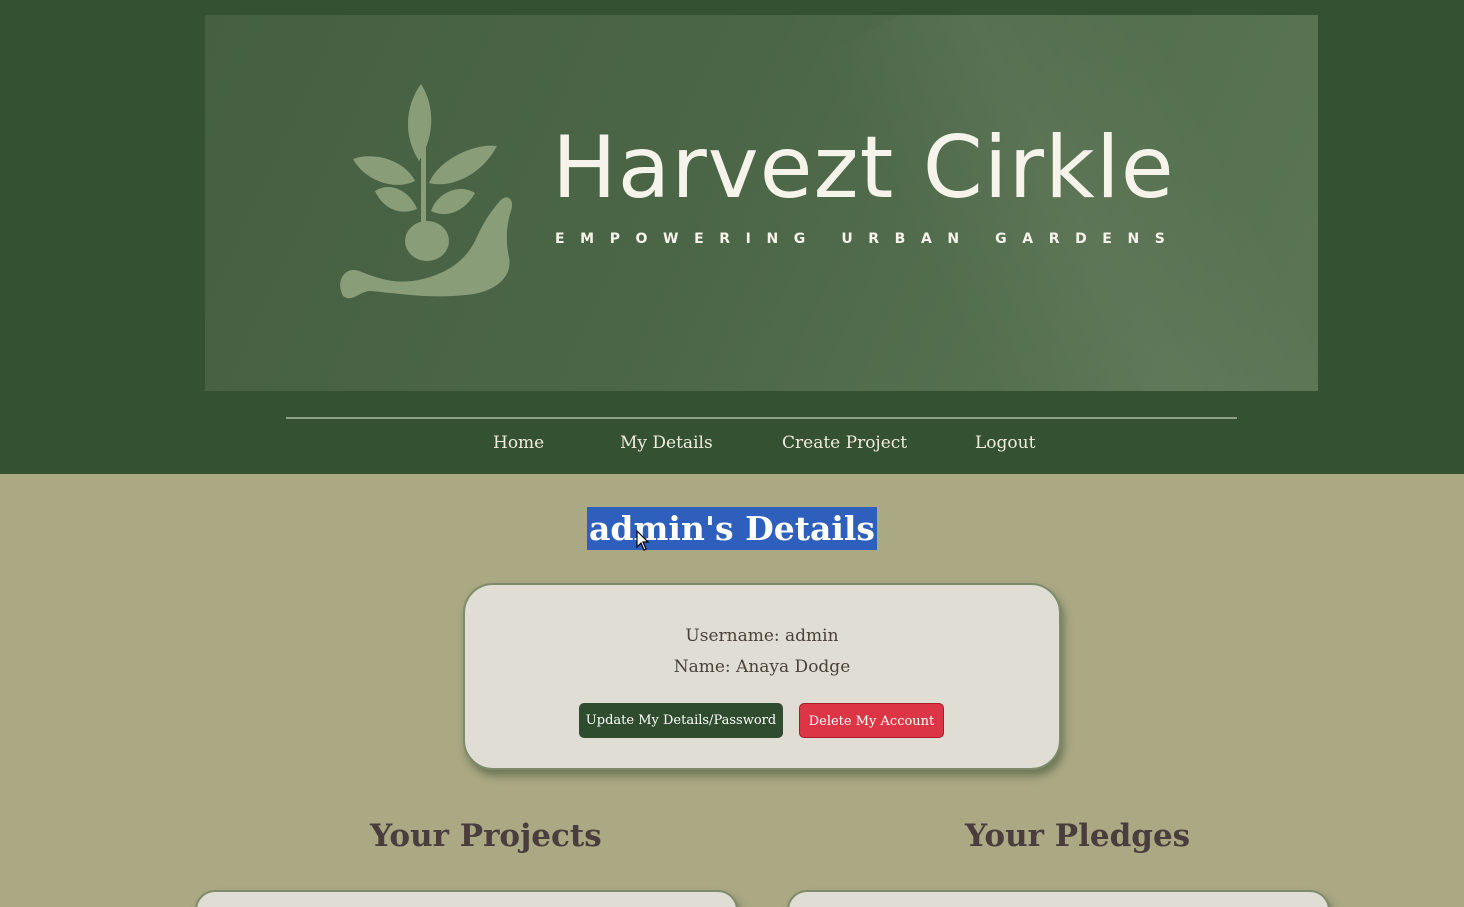 The width and height of the screenshot is (1464, 907). What do you see at coordinates (1005, 443) in the screenshot?
I see `nav-logout-link: Logout` at bounding box center [1005, 443].